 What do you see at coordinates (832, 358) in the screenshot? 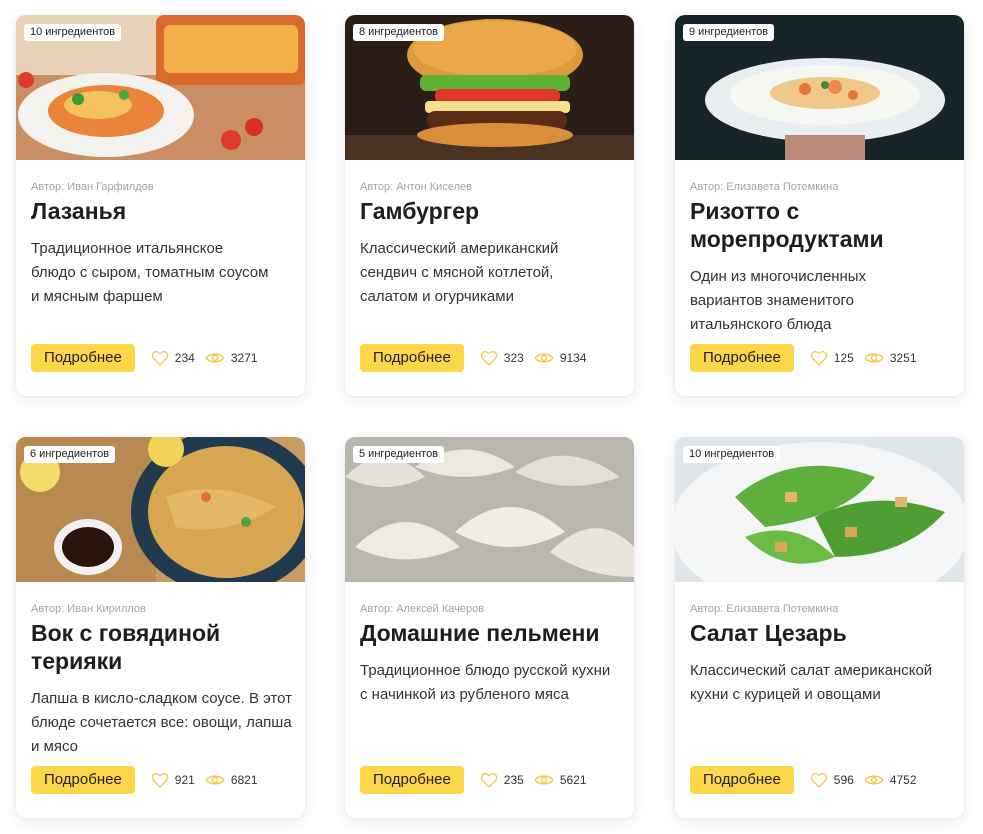
I see `likes-counter: 125` at bounding box center [832, 358].